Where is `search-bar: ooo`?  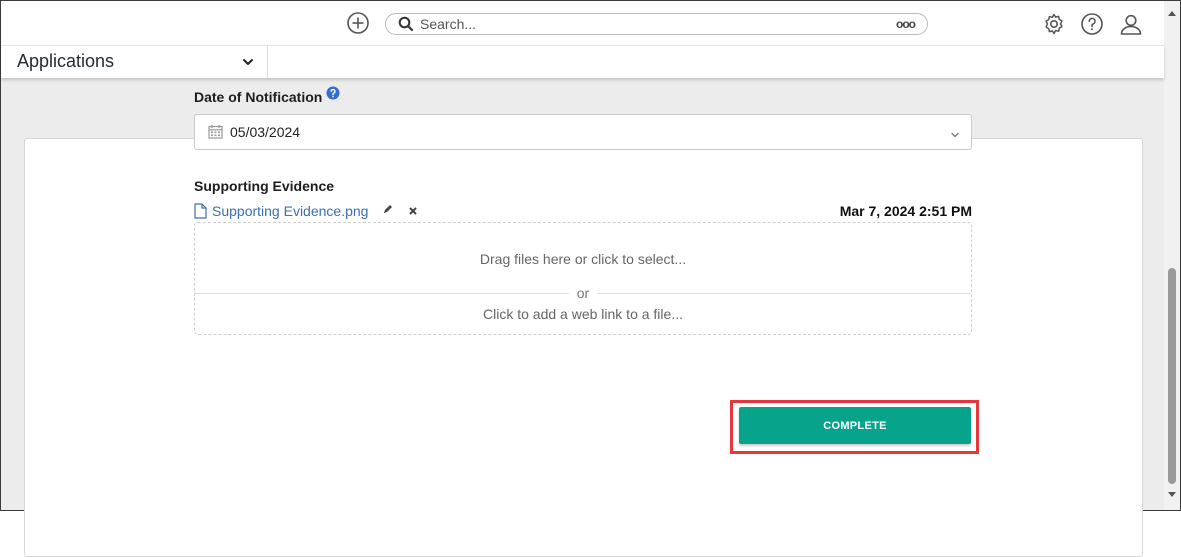
search-bar: ooo is located at coordinates (656, 24).